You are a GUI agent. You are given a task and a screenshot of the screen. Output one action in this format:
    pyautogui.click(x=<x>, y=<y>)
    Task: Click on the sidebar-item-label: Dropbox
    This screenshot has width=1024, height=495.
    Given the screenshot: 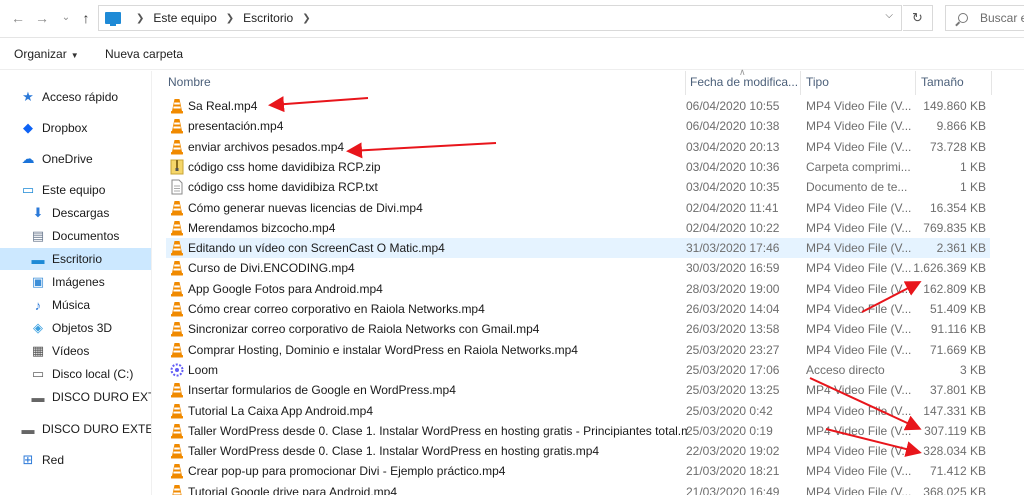 What is the action you would take?
    pyautogui.click(x=65, y=128)
    